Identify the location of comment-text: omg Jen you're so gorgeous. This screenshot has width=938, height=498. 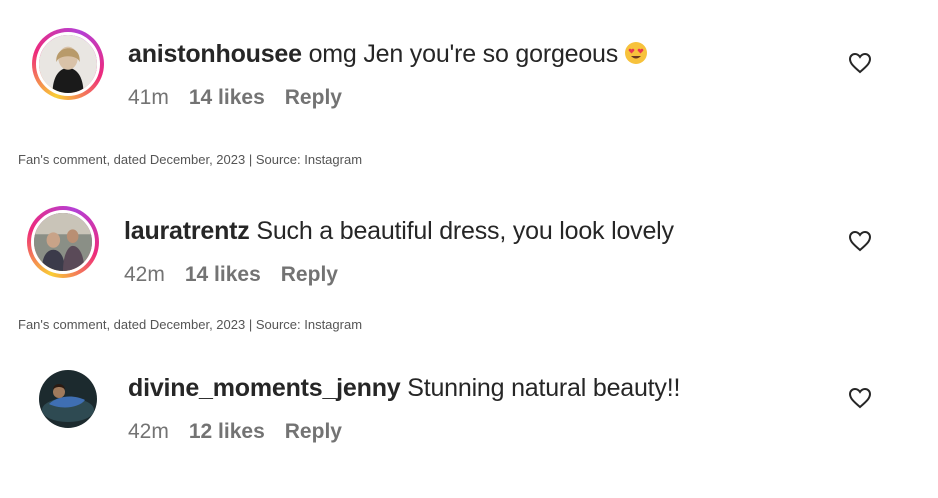
(463, 54).